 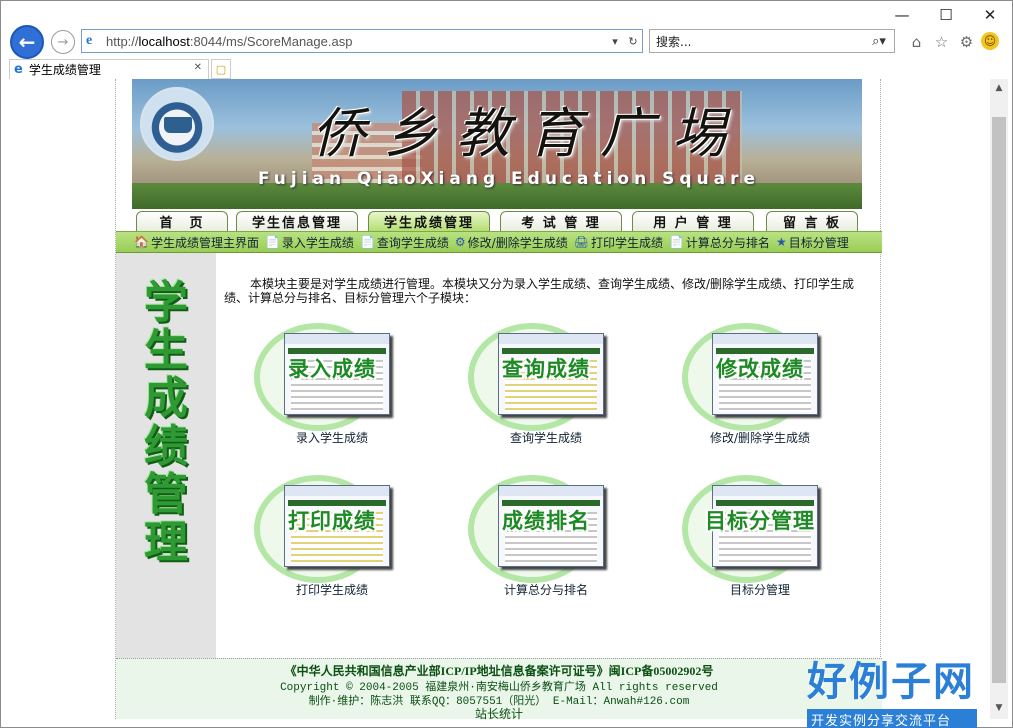 I want to click on nav-message-board: 留 言 板, so click(x=812, y=221).